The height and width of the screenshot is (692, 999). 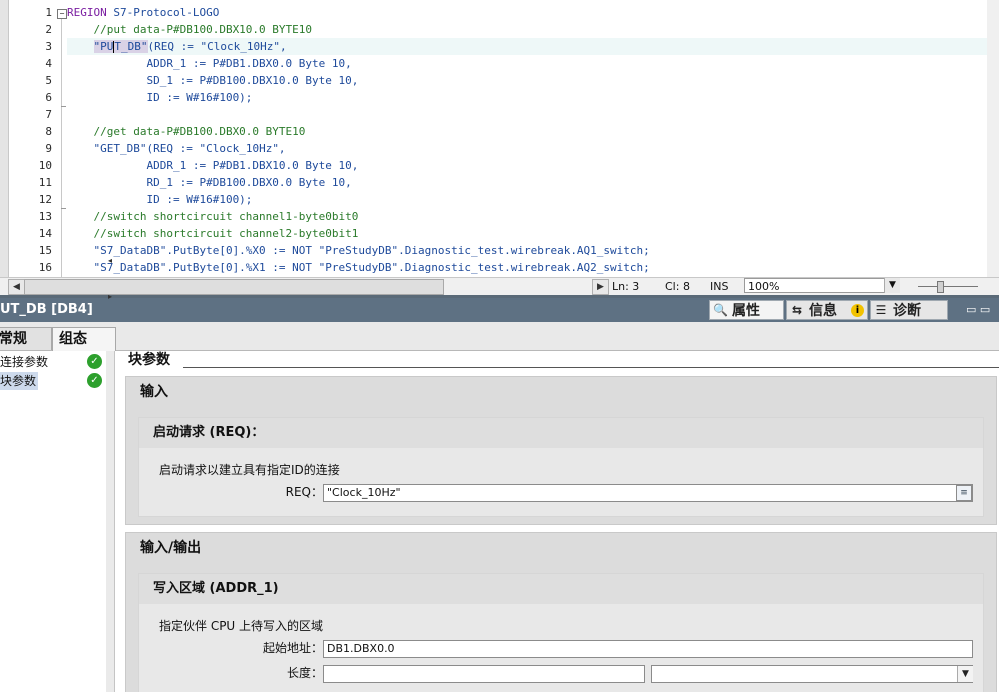 What do you see at coordinates (61, 147) in the screenshot?
I see `fold-guide` at bounding box center [61, 147].